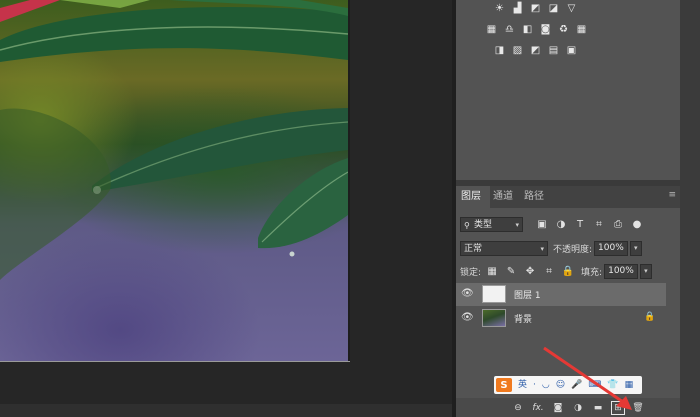 This screenshot has width=700, height=417. I want to click on status-bar, so click(226, 410).